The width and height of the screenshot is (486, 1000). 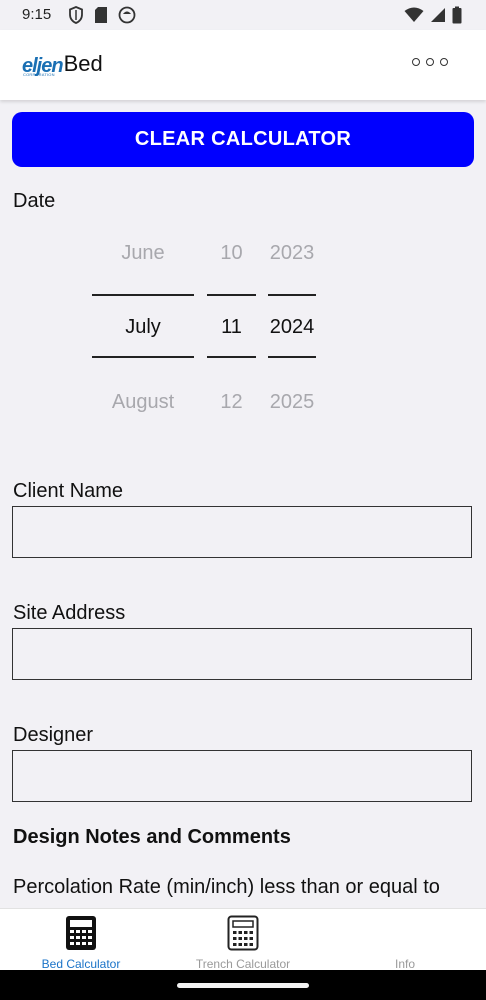 What do you see at coordinates (292, 253) in the screenshot?
I see `year-prev: 2023` at bounding box center [292, 253].